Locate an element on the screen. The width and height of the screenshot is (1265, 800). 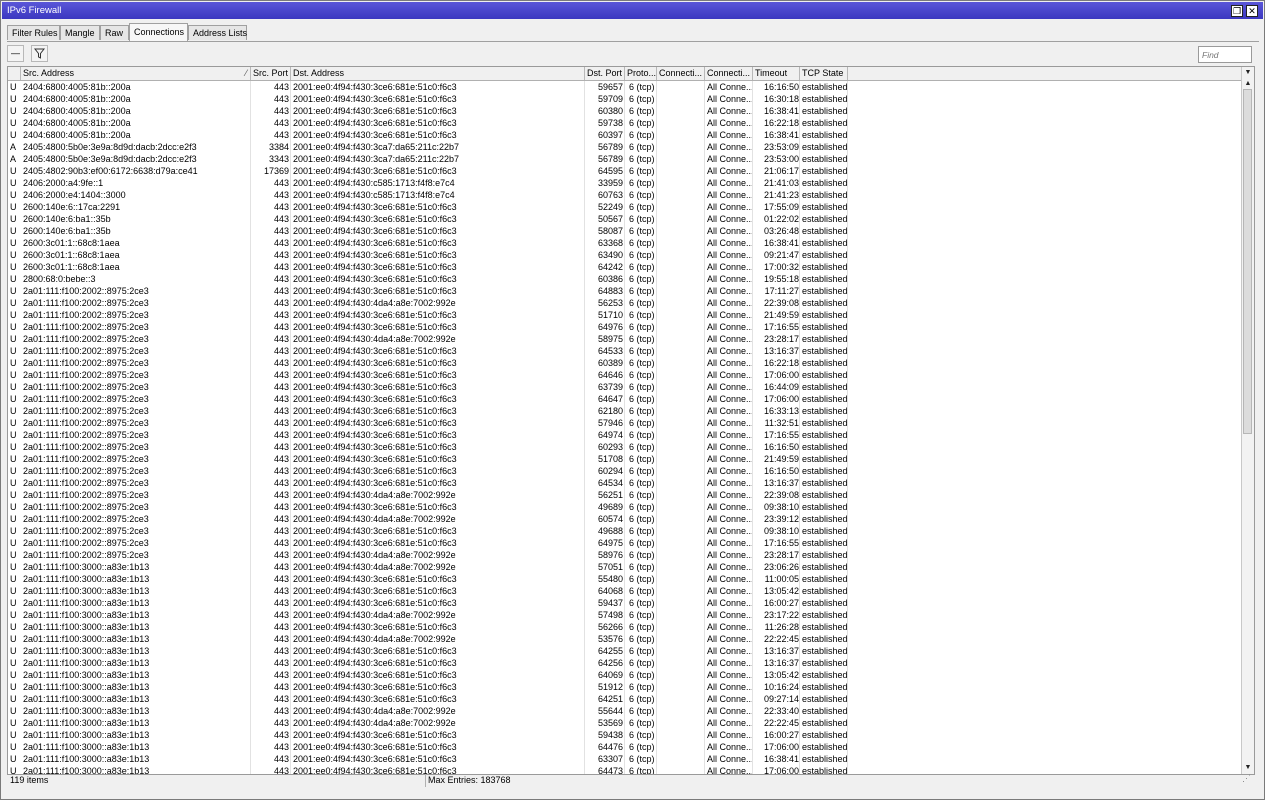
resize-grip-icon: ⋰ is located at coordinates (1246, 778).